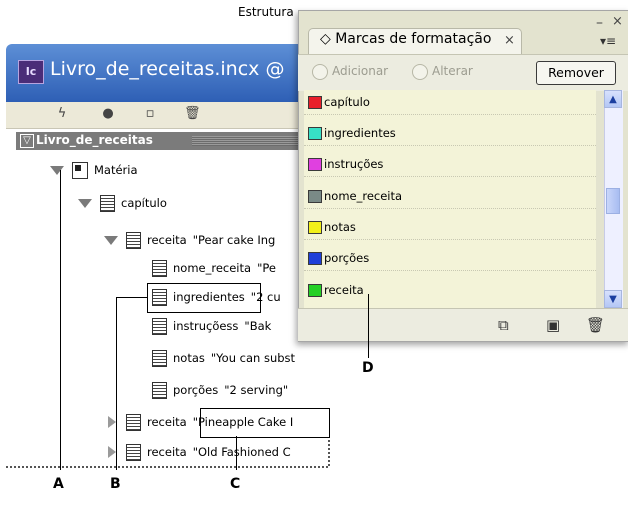 The height and width of the screenshot is (506, 628). What do you see at coordinates (258, 326) in the screenshot?
I see `element-value: "Bak` at bounding box center [258, 326].